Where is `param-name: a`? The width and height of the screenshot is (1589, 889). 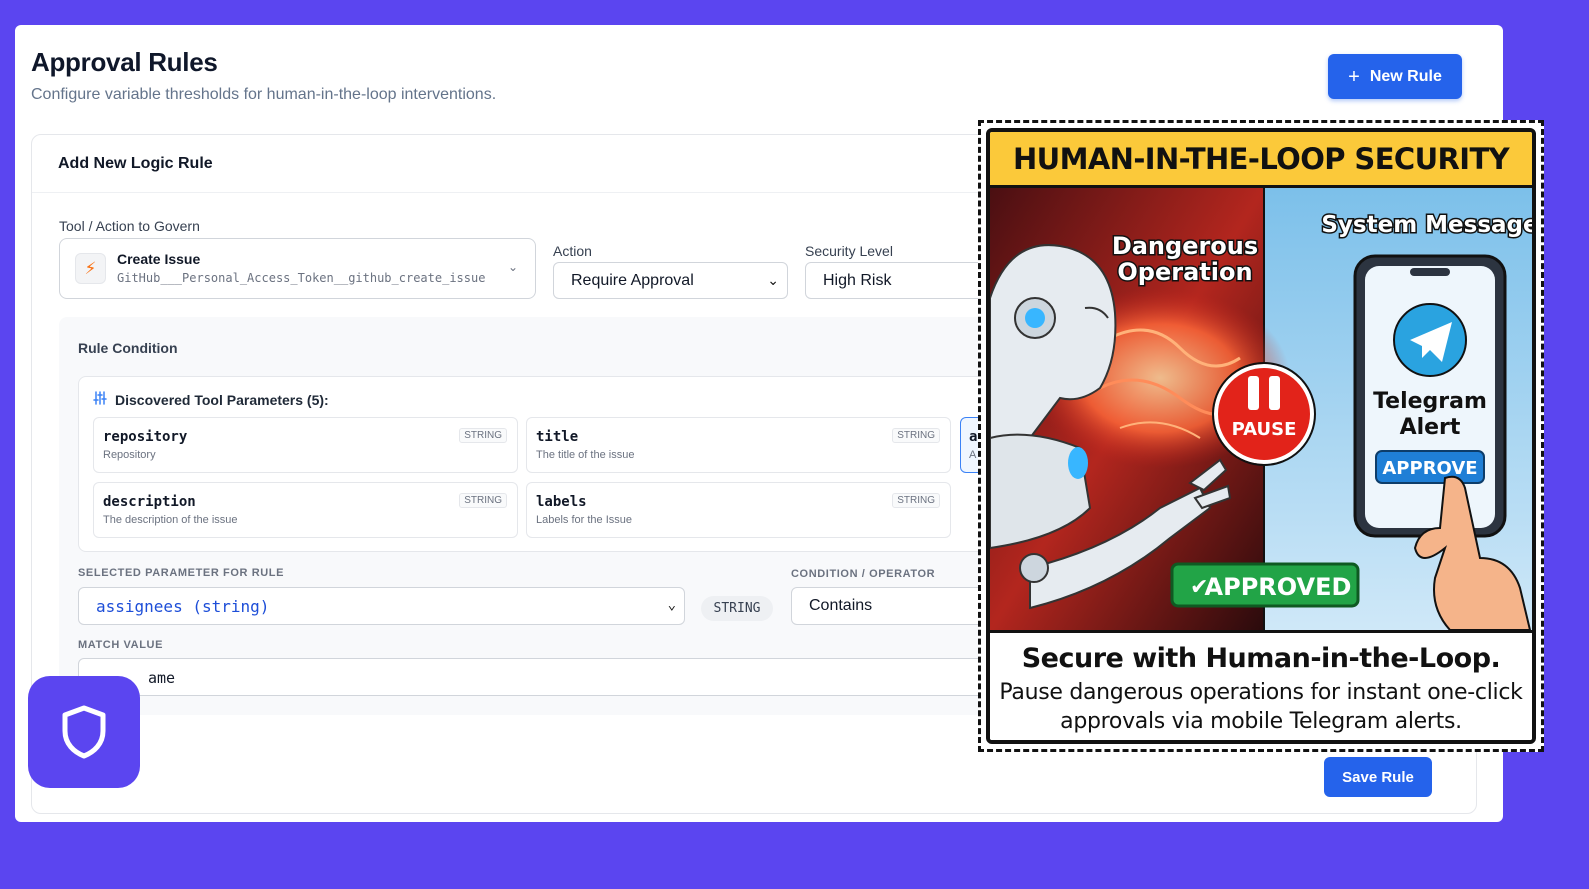
param-name: a is located at coordinates (973, 437).